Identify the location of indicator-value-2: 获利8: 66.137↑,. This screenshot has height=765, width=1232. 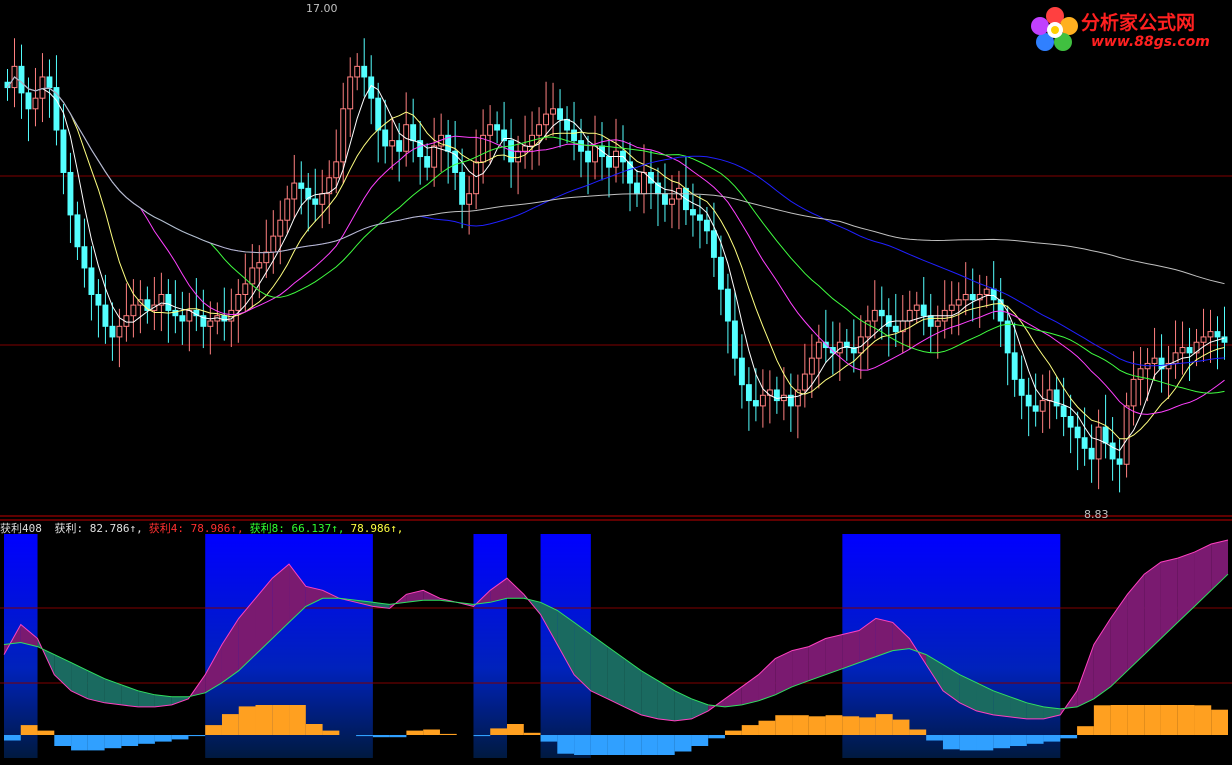
(297, 528).